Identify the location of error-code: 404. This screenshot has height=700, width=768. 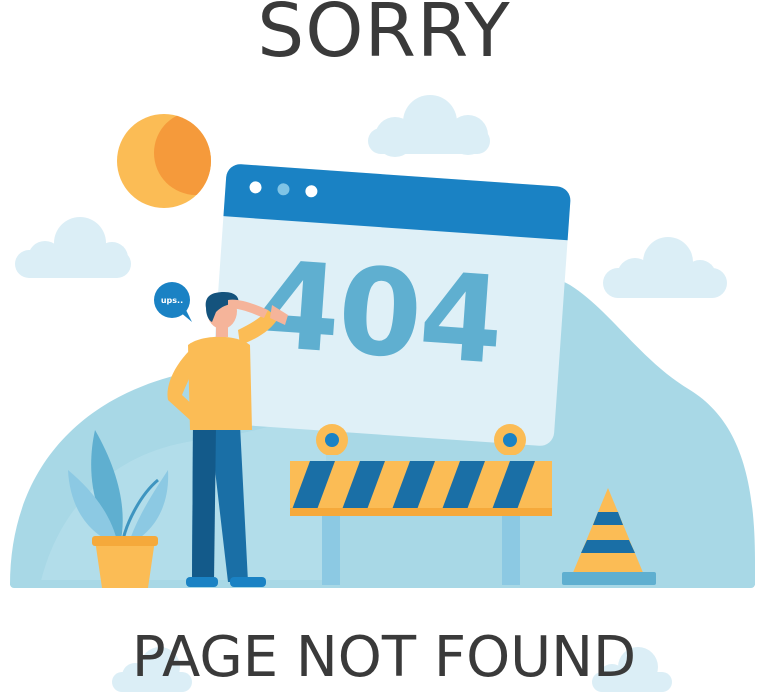
(379, 314).